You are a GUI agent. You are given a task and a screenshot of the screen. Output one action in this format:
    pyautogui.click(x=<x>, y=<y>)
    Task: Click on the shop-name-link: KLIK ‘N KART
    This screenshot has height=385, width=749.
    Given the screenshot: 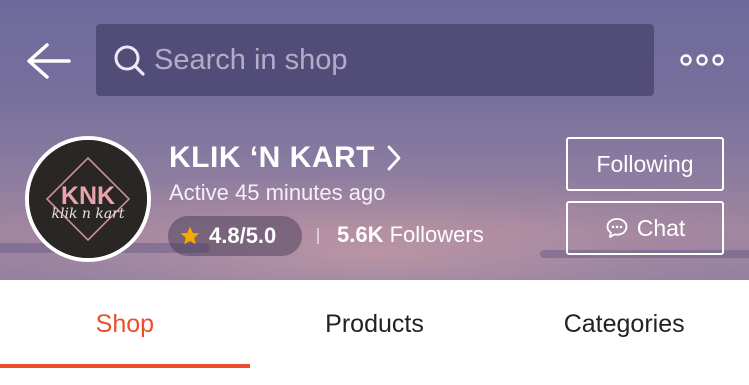 What is the action you would take?
    pyautogui.click(x=286, y=158)
    